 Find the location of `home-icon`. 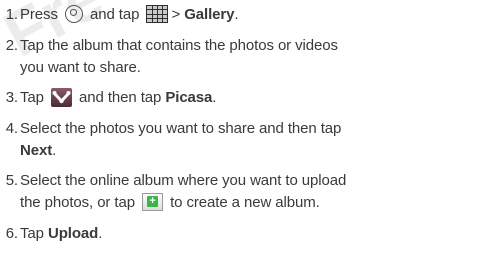

home-icon is located at coordinates (73, 14).